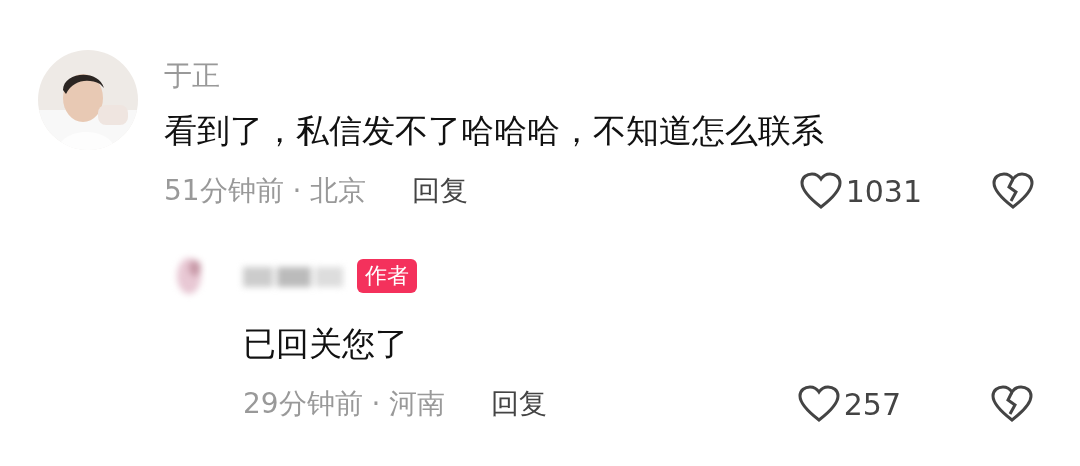 The width and height of the screenshot is (1080, 466). Describe the element at coordinates (326, 344) in the screenshot. I see `comment-text: 已回关您了` at that location.